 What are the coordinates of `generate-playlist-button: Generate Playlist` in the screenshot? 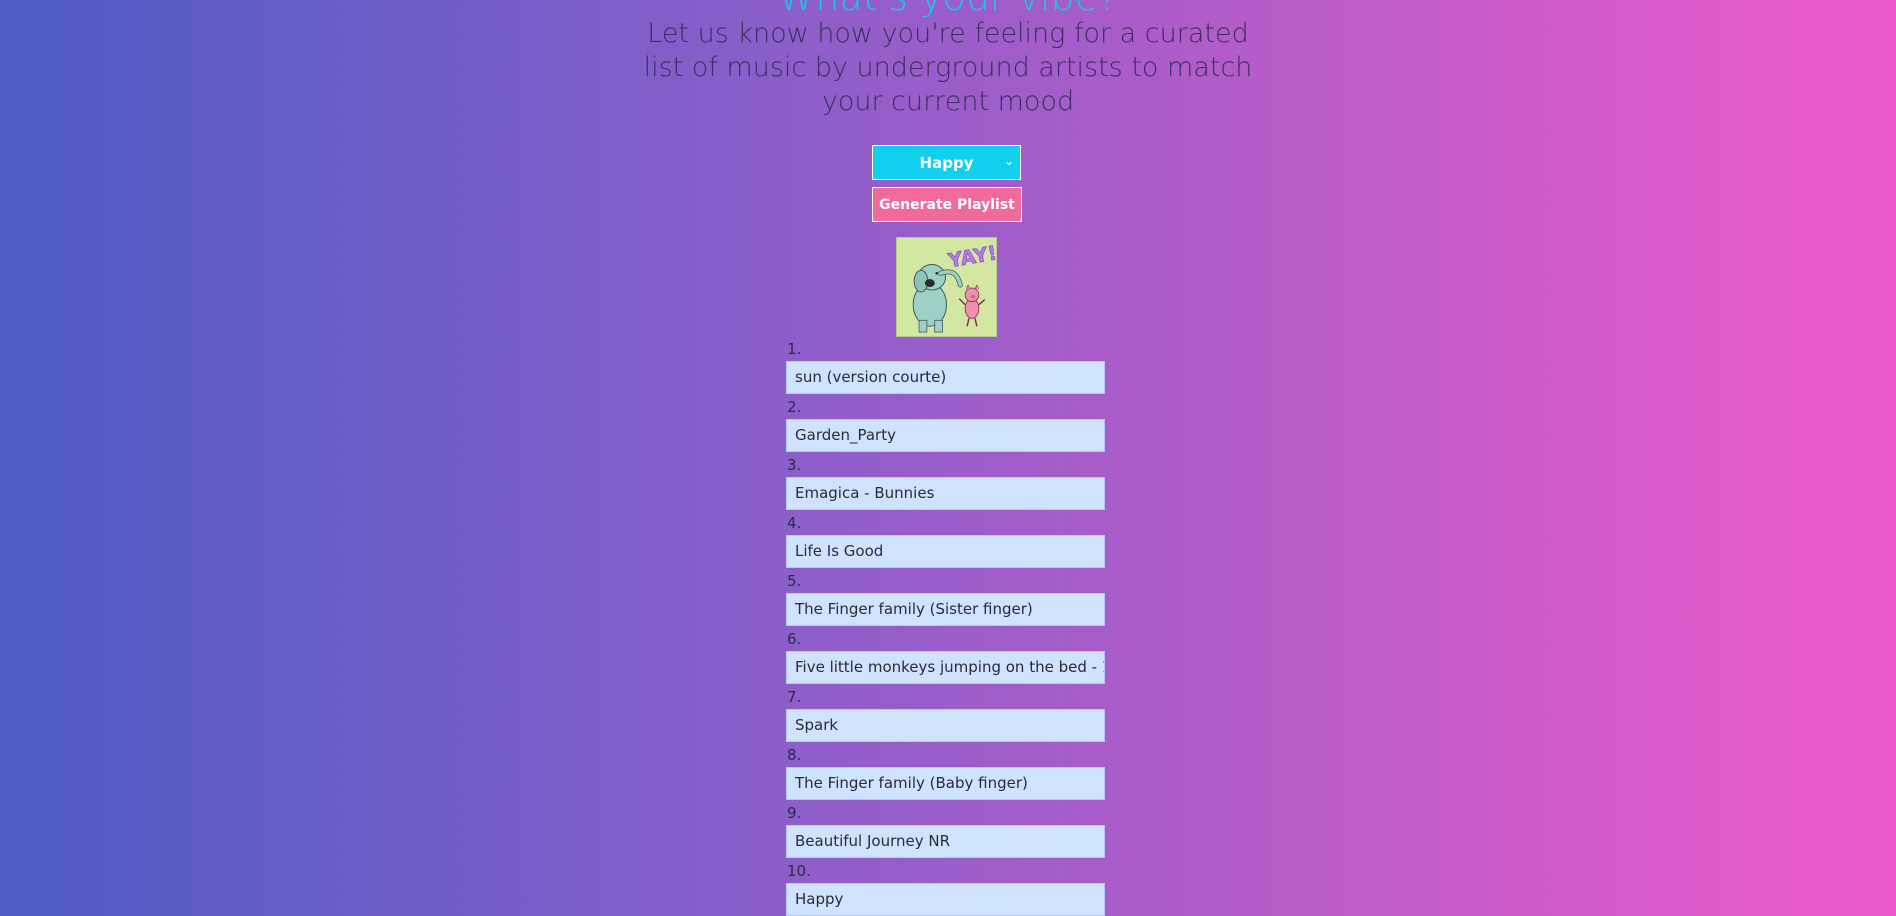 It's located at (947, 204).